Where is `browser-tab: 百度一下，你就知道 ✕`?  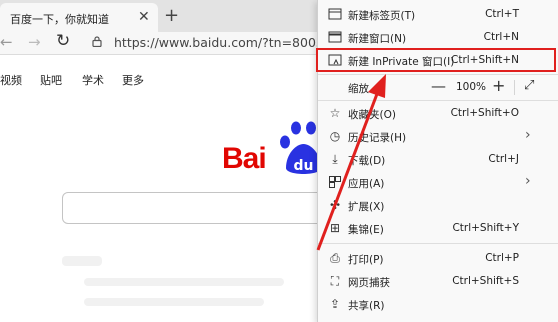 browser-tab: 百度一下，你就知道 ✕ is located at coordinates (79, 17).